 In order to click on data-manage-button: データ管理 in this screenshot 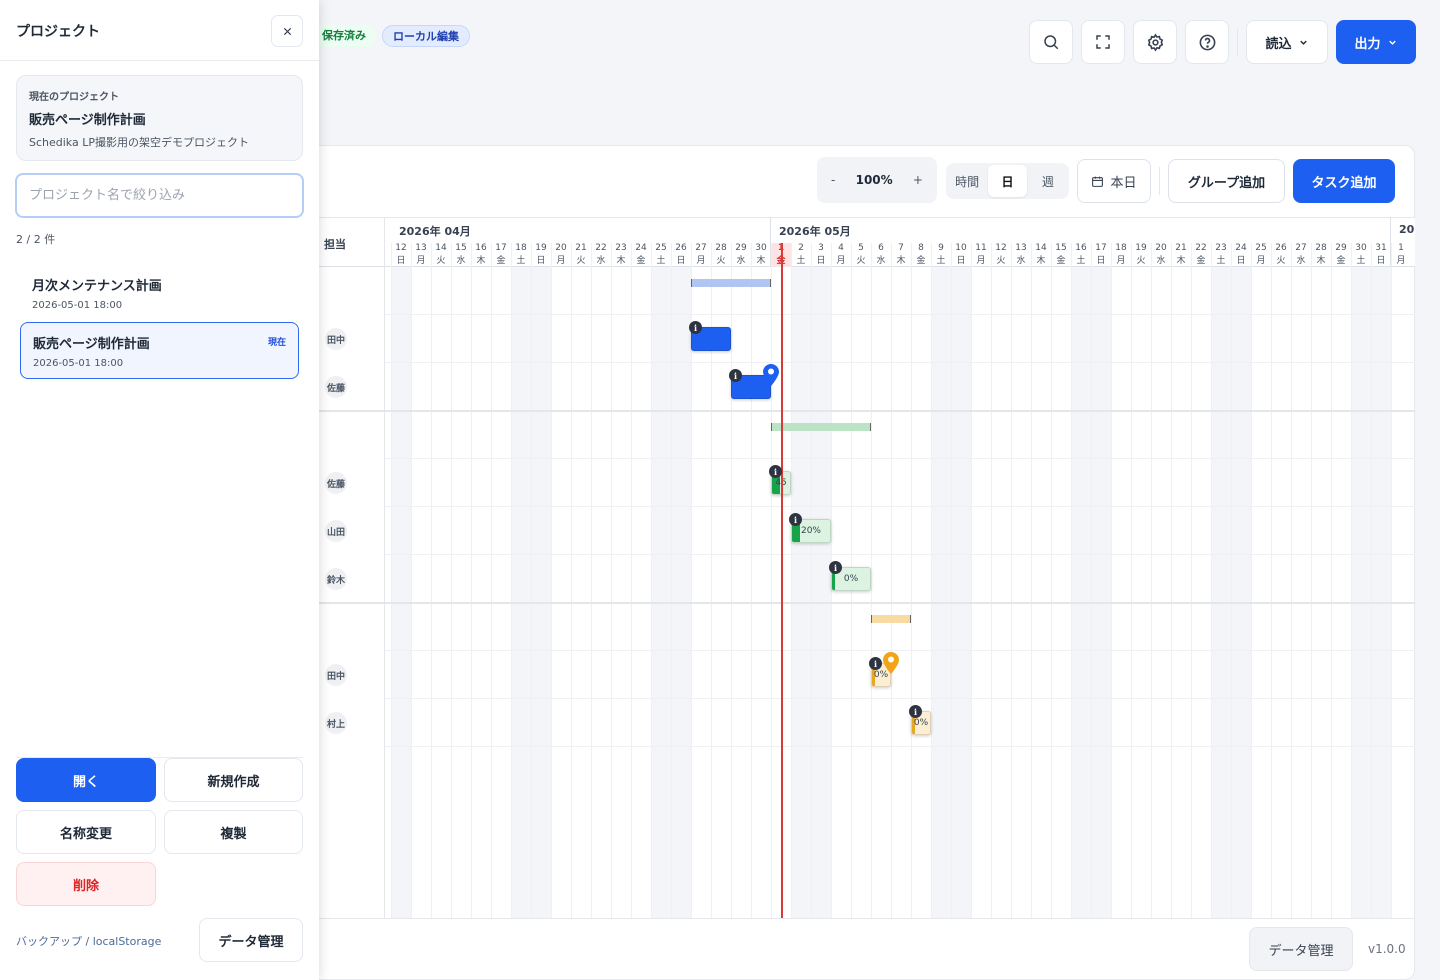, I will do `click(1301, 949)`.